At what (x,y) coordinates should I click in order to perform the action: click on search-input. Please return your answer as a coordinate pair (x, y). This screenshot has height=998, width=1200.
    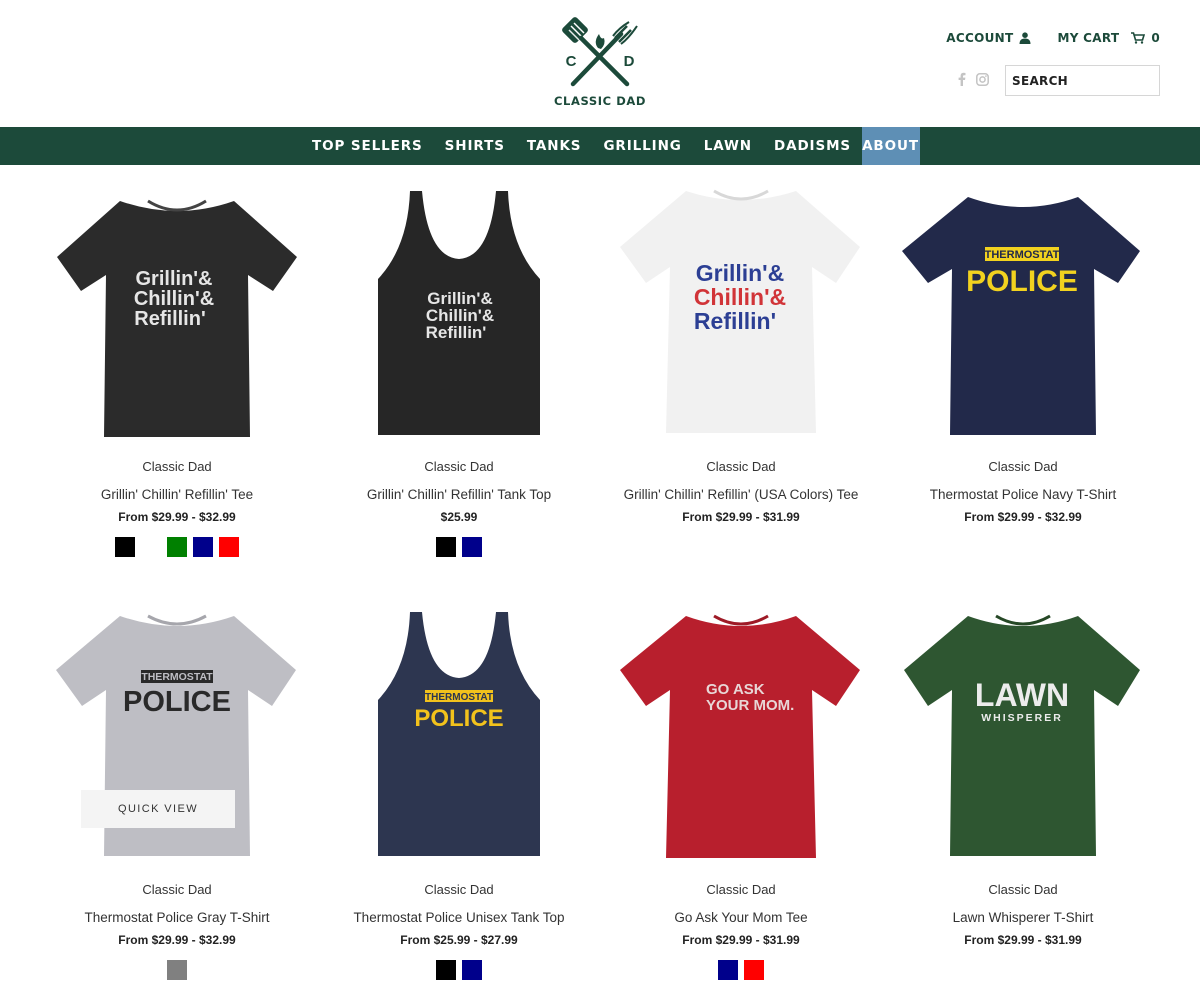
    Looking at the image, I should click on (1082, 80).